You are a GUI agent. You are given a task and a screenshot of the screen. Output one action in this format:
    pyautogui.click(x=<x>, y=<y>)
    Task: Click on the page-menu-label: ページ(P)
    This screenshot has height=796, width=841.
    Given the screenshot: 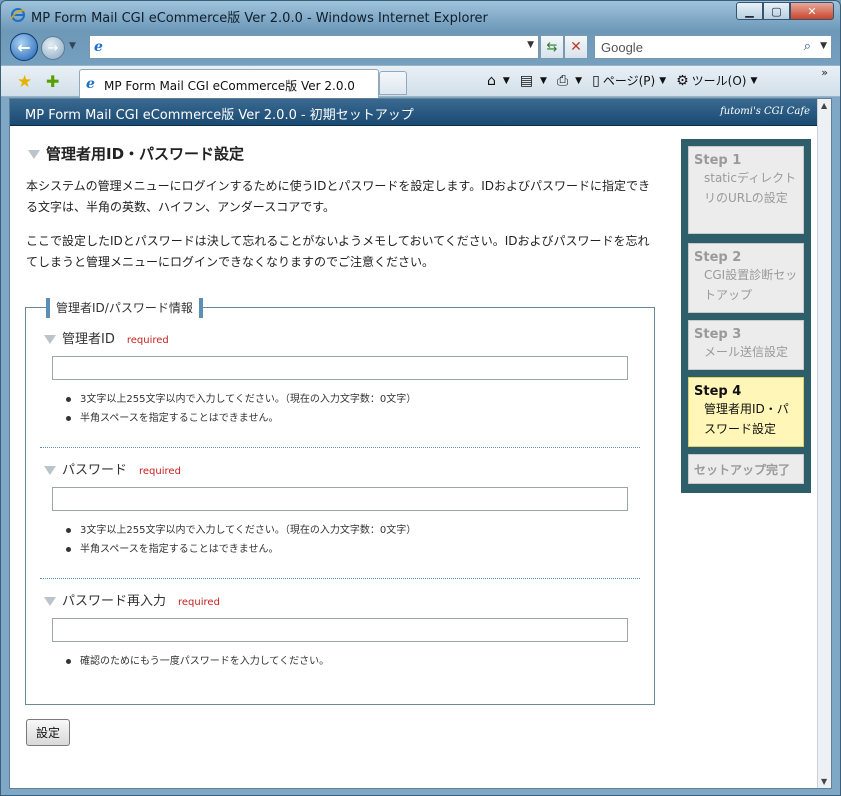 What is the action you would take?
    pyautogui.click(x=629, y=81)
    